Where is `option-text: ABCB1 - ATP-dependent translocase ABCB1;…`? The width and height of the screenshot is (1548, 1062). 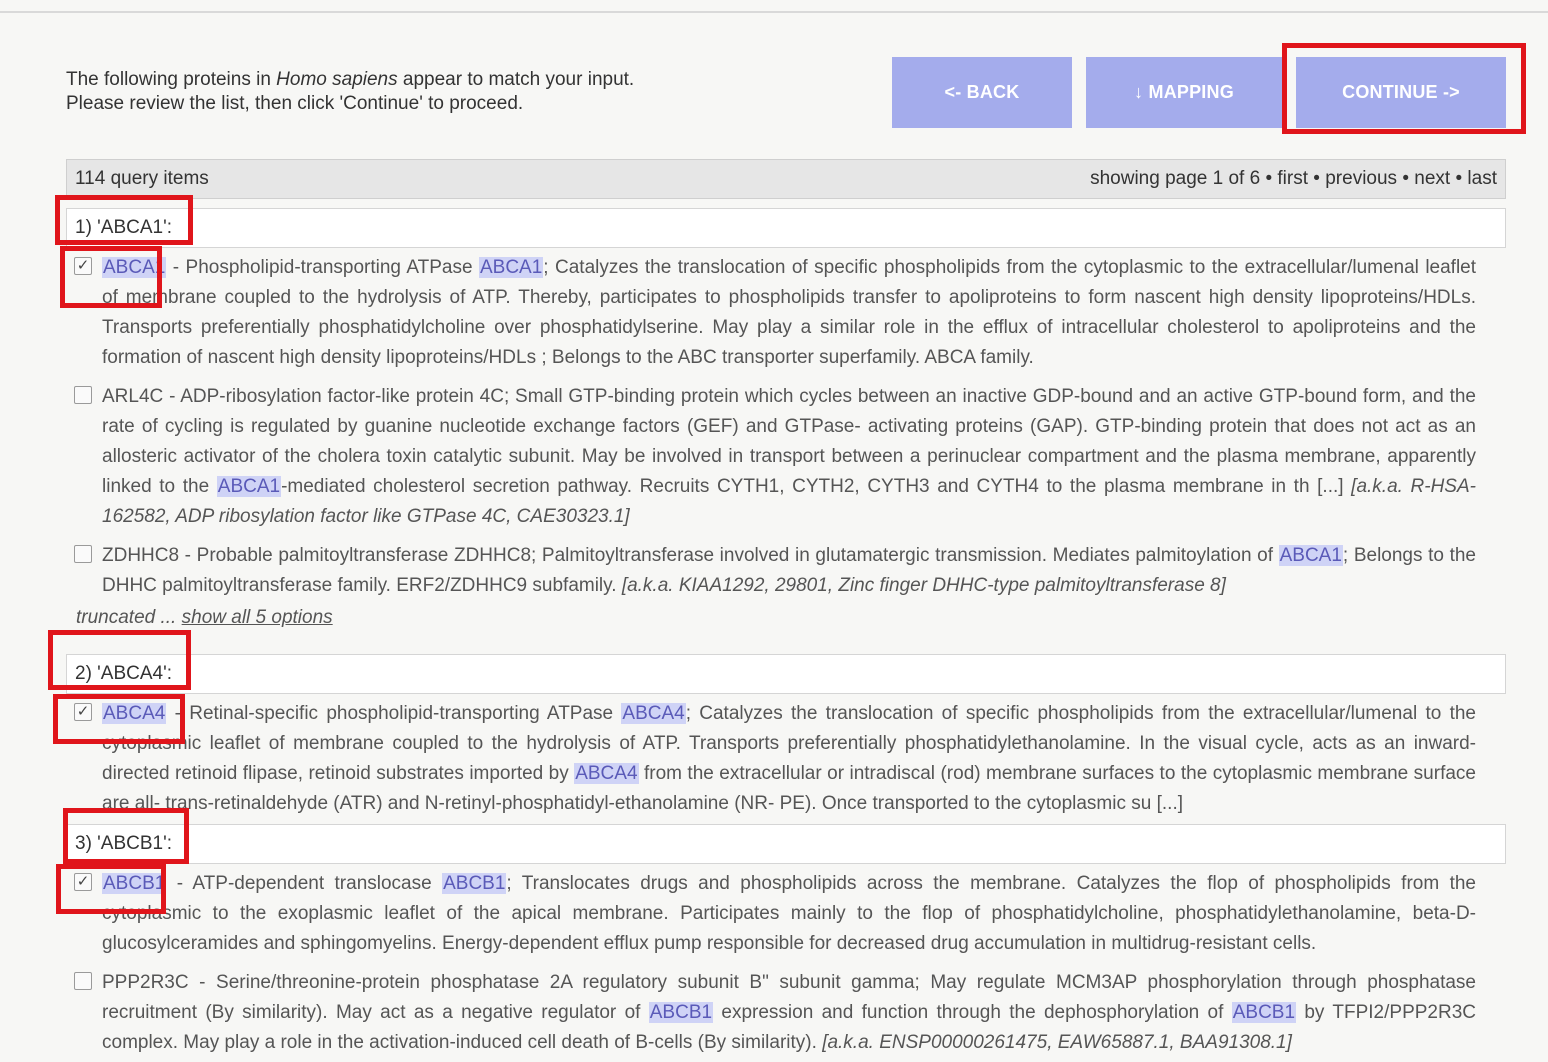
option-text: ABCB1 - ATP-dependent translocase ABCB1;… is located at coordinates (789, 913).